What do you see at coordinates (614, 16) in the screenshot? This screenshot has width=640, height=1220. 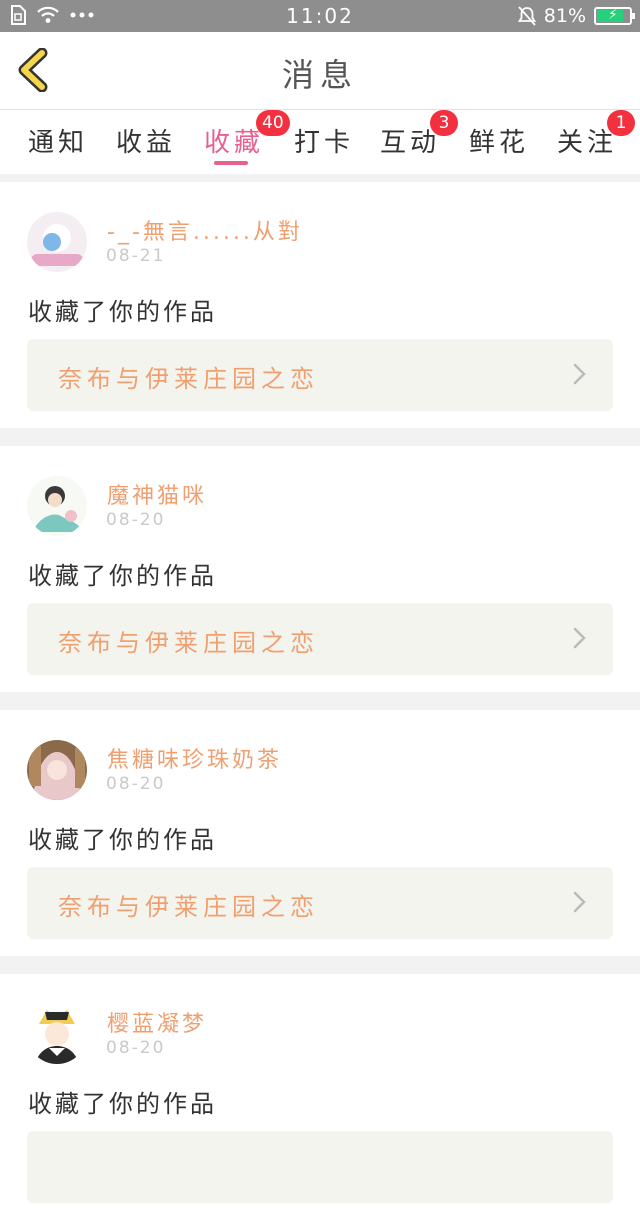 I see `battery-icon: ⚡` at bounding box center [614, 16].